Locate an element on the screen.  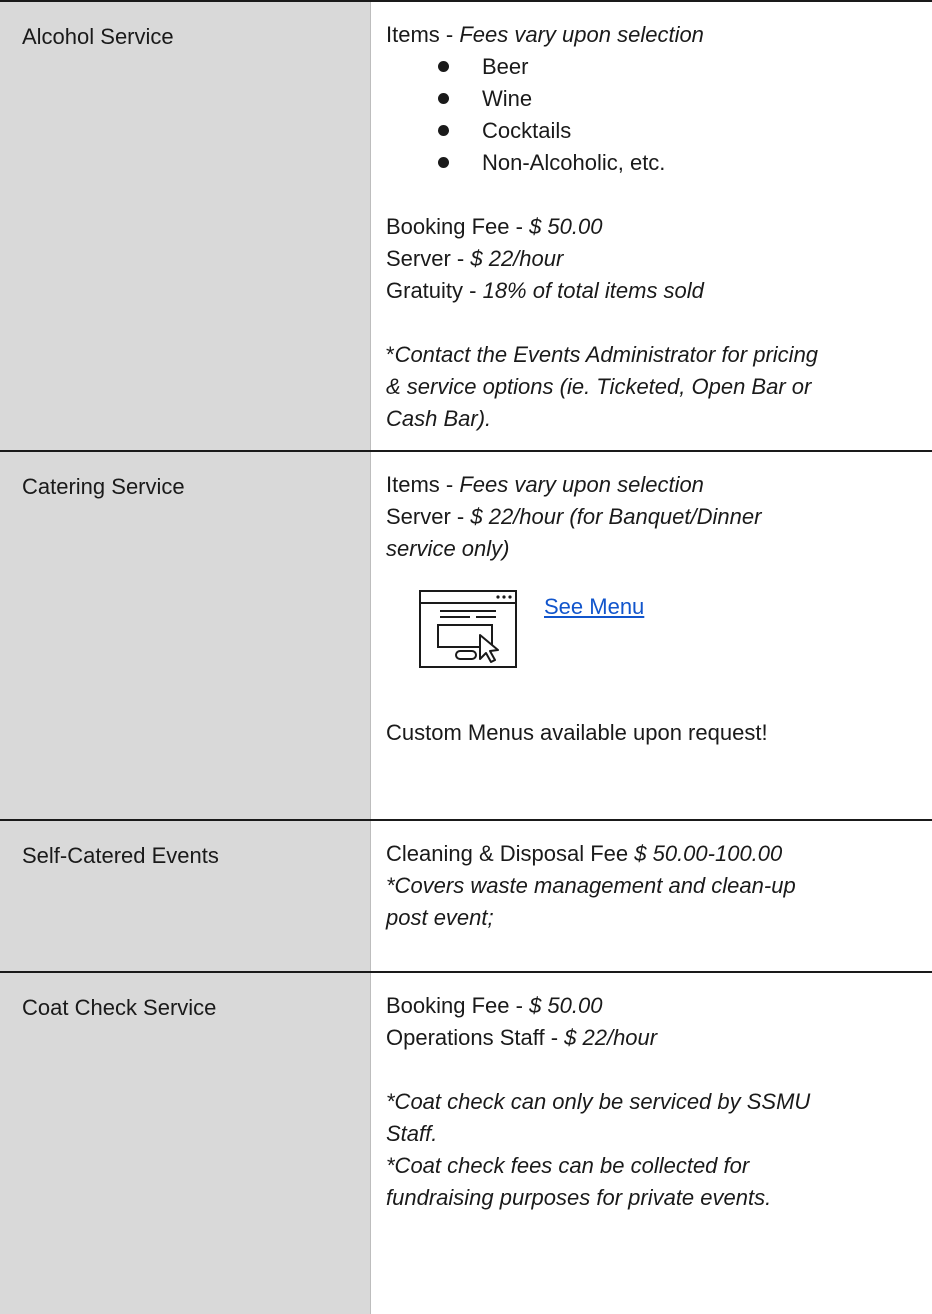
list-item: Cocktails is located at coordinates (685, 131).